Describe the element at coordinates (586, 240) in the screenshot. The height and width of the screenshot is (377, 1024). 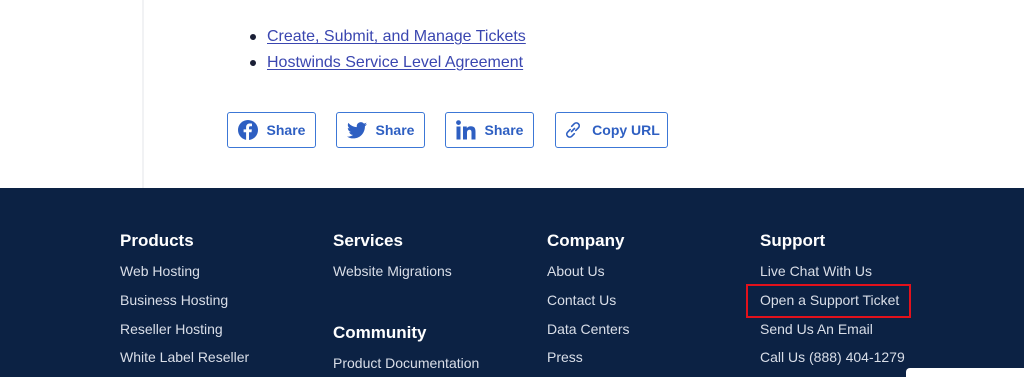
I see `footer-company-title: Company` at that location.